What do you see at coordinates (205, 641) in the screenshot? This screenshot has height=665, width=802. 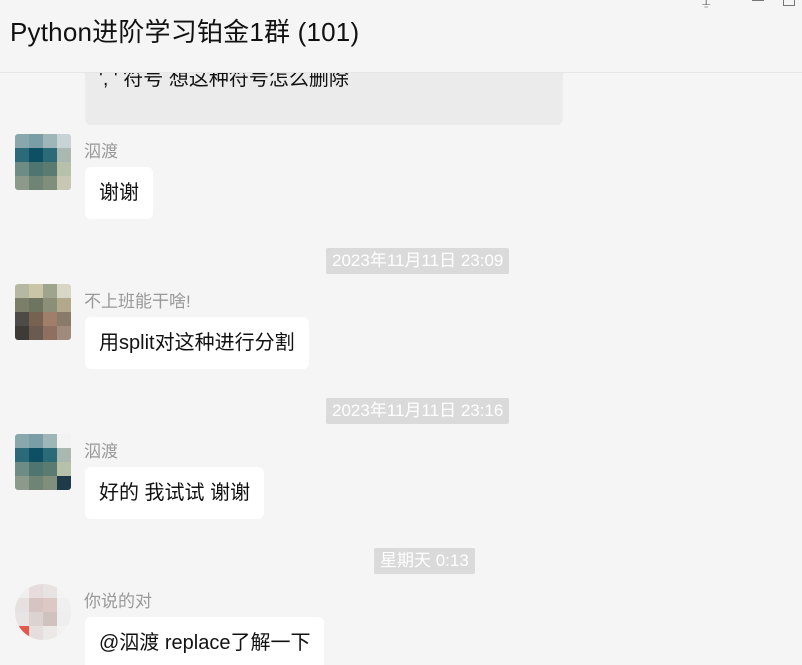 I see `message-bubble: @泅渡 replace了解一下` at bounding box center [205, 641].